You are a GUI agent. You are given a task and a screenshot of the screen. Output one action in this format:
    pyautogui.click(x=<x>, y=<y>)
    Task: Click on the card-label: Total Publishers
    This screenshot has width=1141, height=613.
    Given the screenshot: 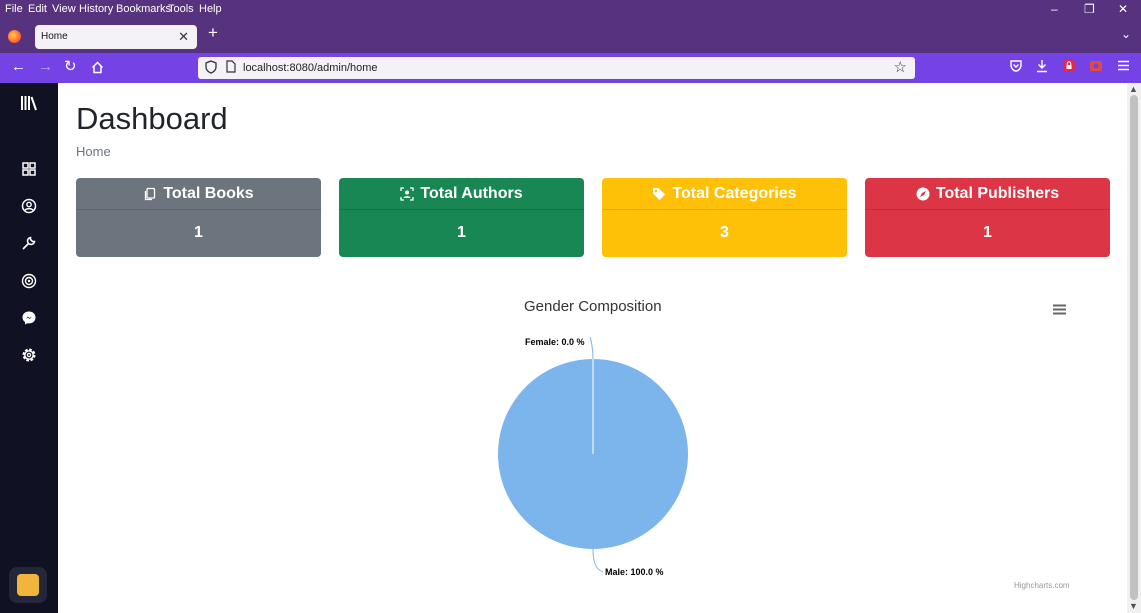 What is the action you would take?
    pyautogui.click(x=997, y=193)
    